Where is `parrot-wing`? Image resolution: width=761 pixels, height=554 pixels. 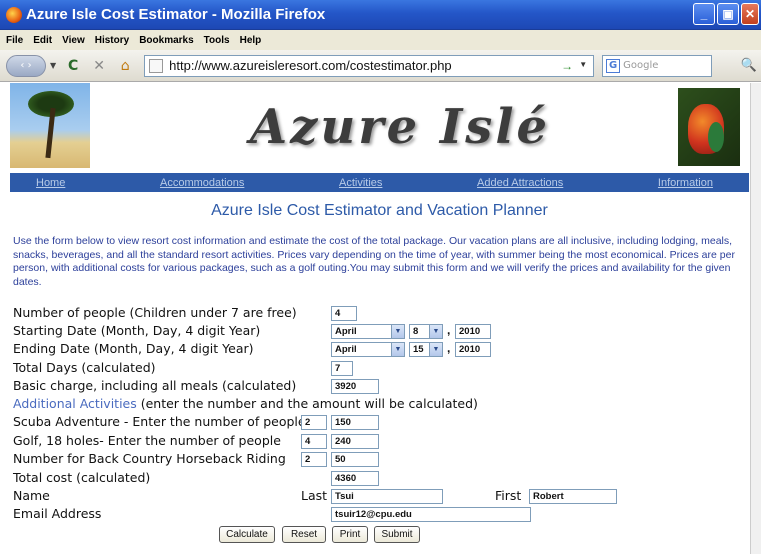
parrot-wing is located at coordinates (716, 137).